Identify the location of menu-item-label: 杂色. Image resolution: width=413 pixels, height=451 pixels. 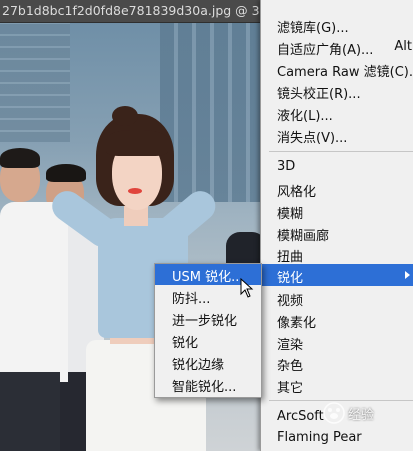
(290, 366).